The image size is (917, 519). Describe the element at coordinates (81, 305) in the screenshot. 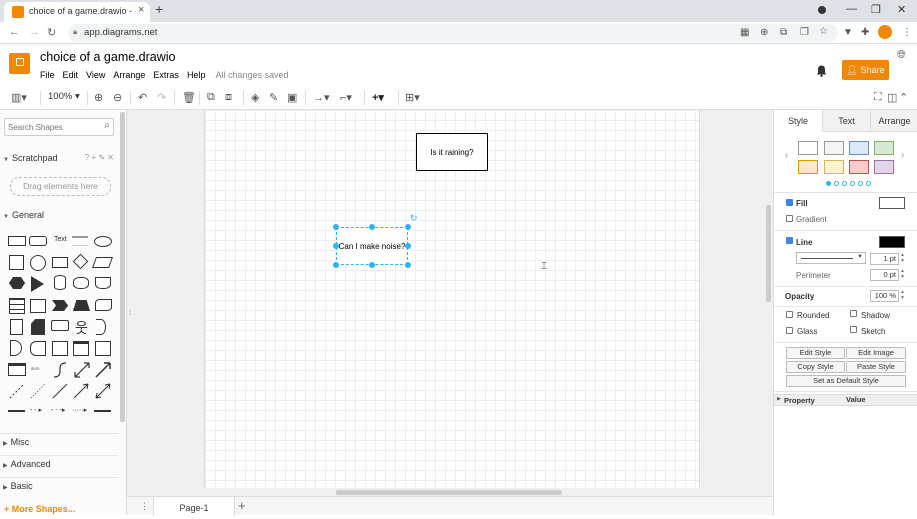

I see `shape-trapezoid` at that location.